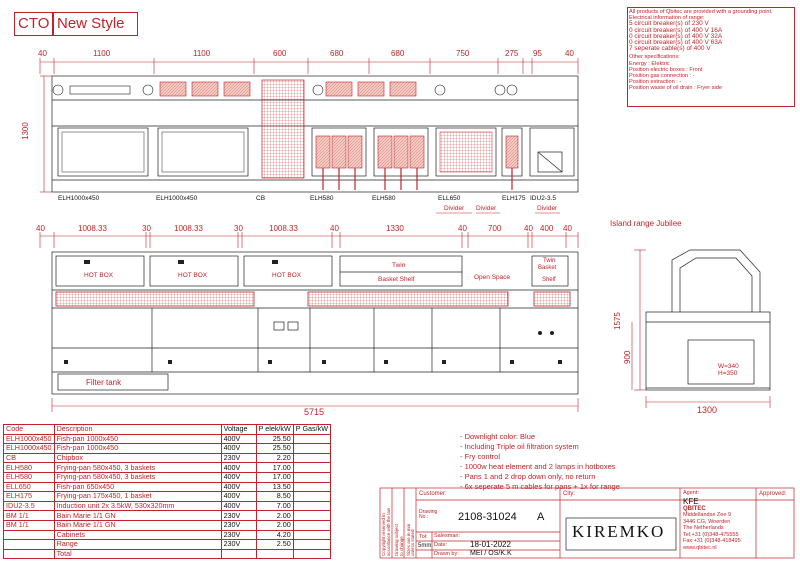 The height and width of the screenshot is (564, 800). Describe the element at coordinates (92, 228) in the screenshot. I see `dim-mid: 1008.33` at that location.